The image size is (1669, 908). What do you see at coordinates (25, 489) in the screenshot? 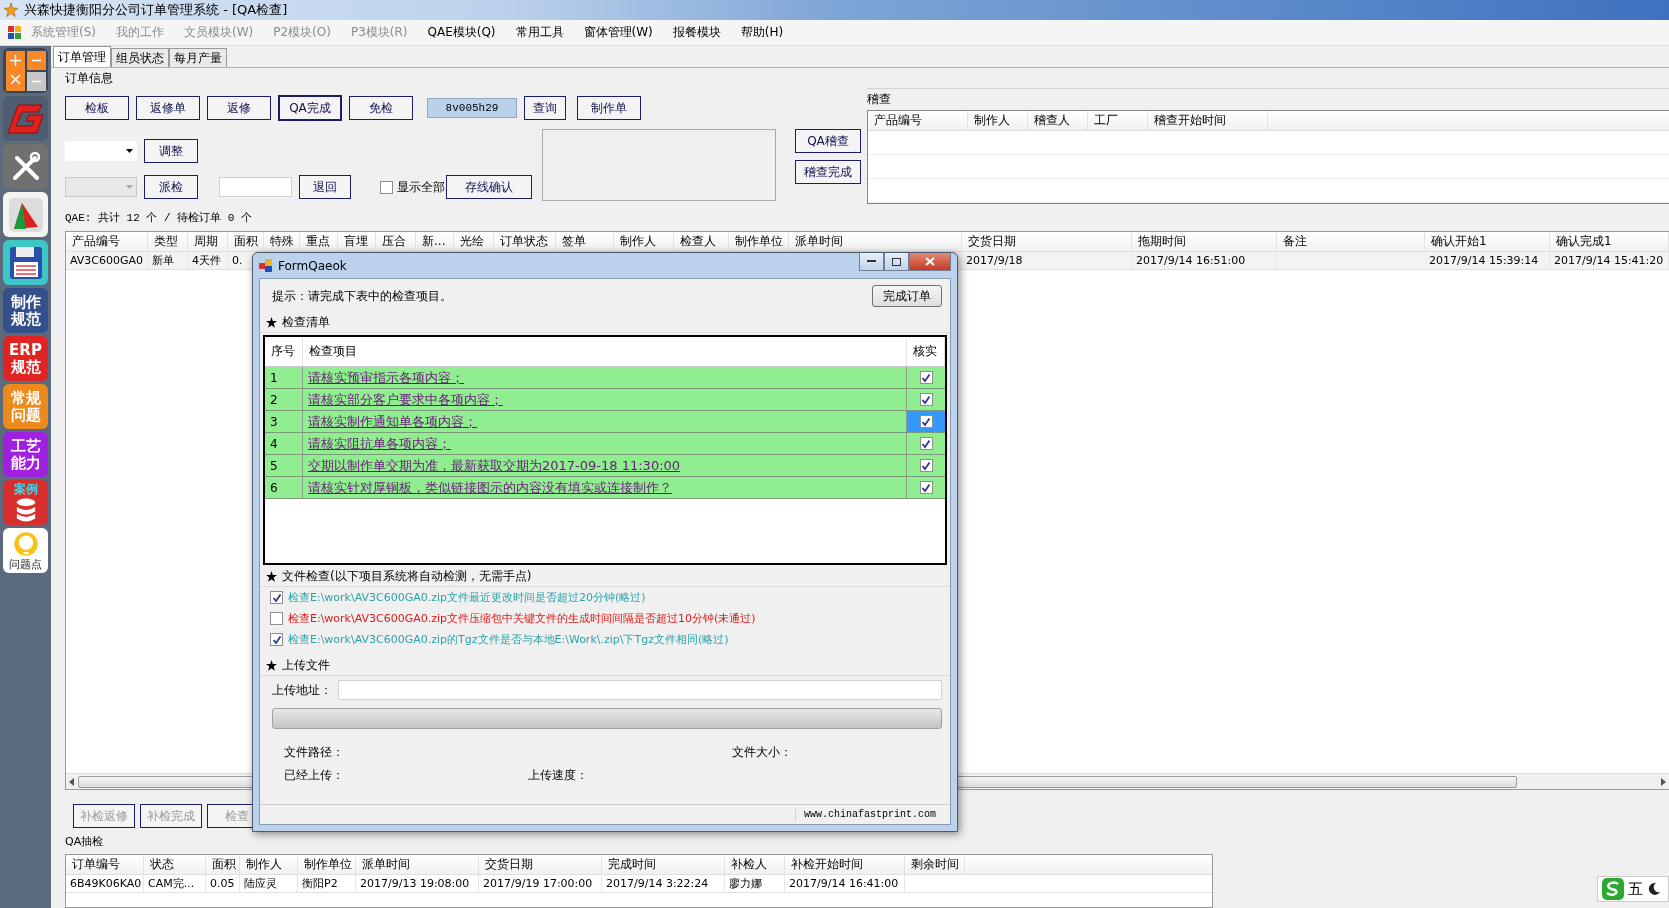
I see `shortcut-label: 案例` at bounding box center [25, 489].